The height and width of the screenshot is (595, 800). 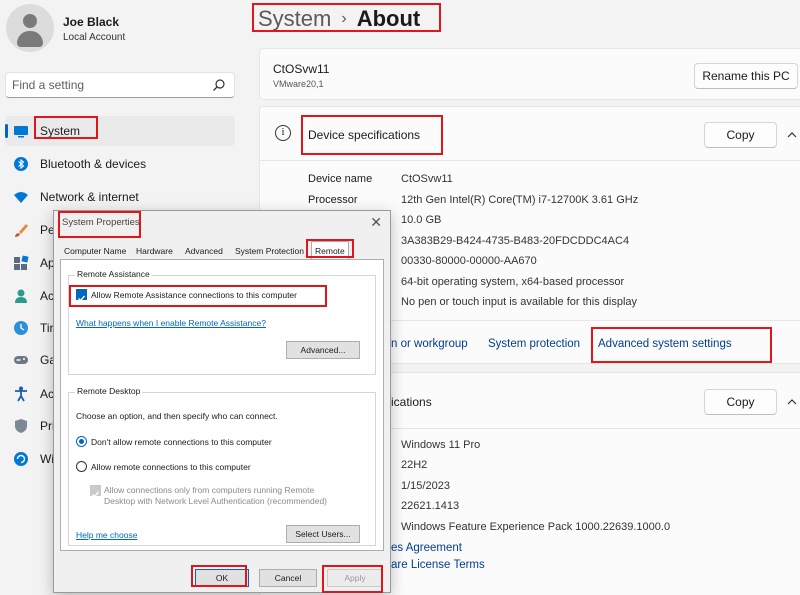 What do you see at coordinates (154, 251) in the screenshot?
I see `tab-hardware: Hardware` at bounding box center [154, 251].